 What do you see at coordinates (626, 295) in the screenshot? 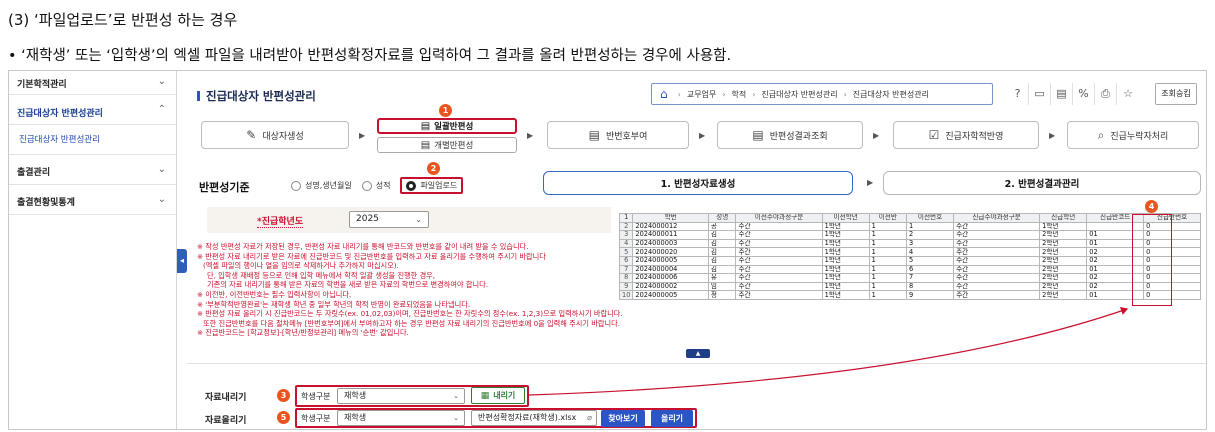
I see `excel-row-number: 10` at bounding box center [626, 295].